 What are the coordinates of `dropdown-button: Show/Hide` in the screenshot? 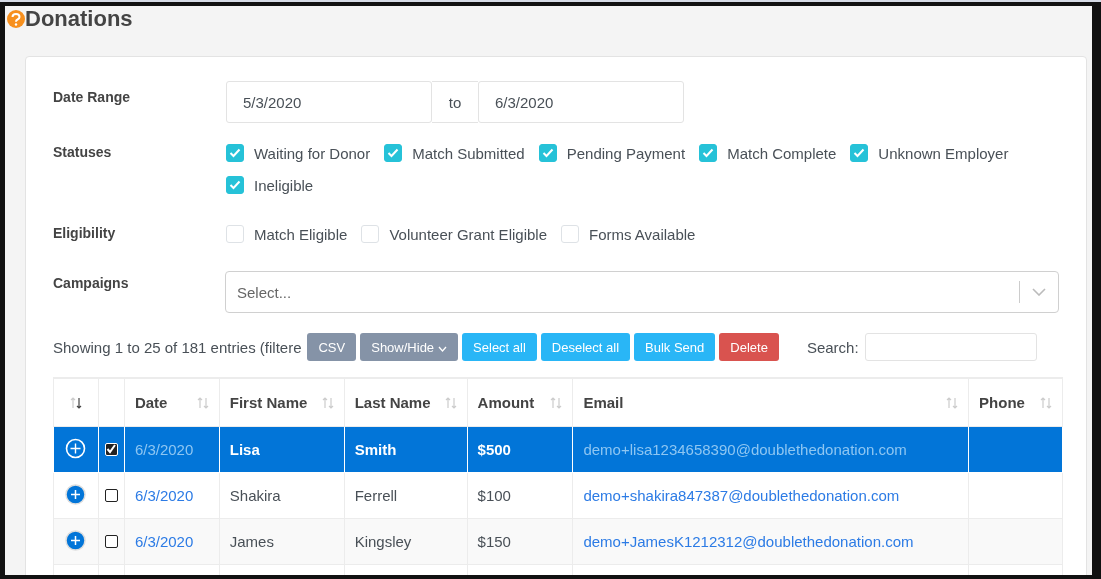 It's located at (409, 347).